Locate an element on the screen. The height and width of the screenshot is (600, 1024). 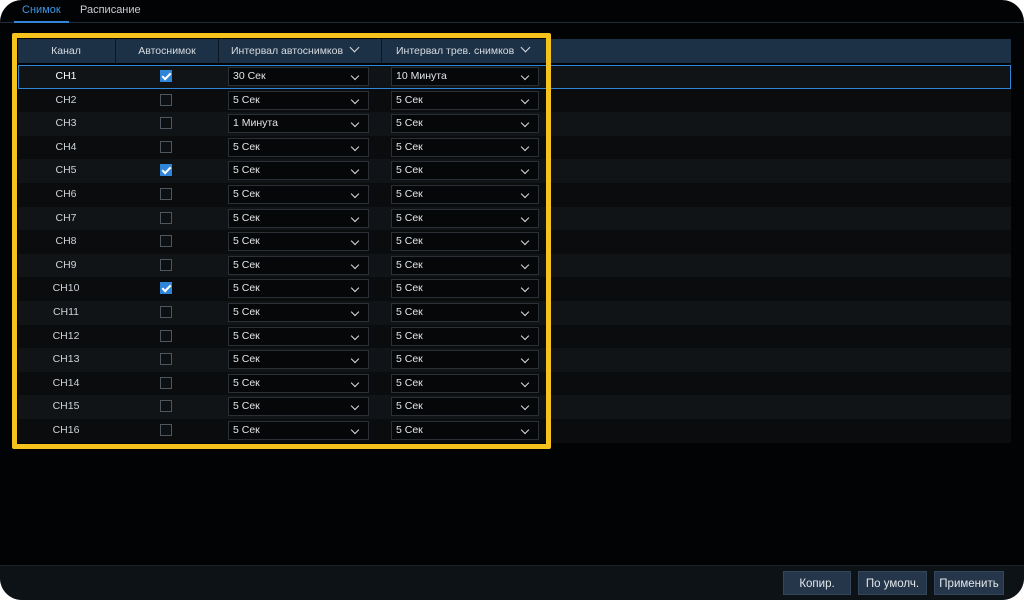
tab-bar: Снимок Расписание is located at coordinates (512, 11).